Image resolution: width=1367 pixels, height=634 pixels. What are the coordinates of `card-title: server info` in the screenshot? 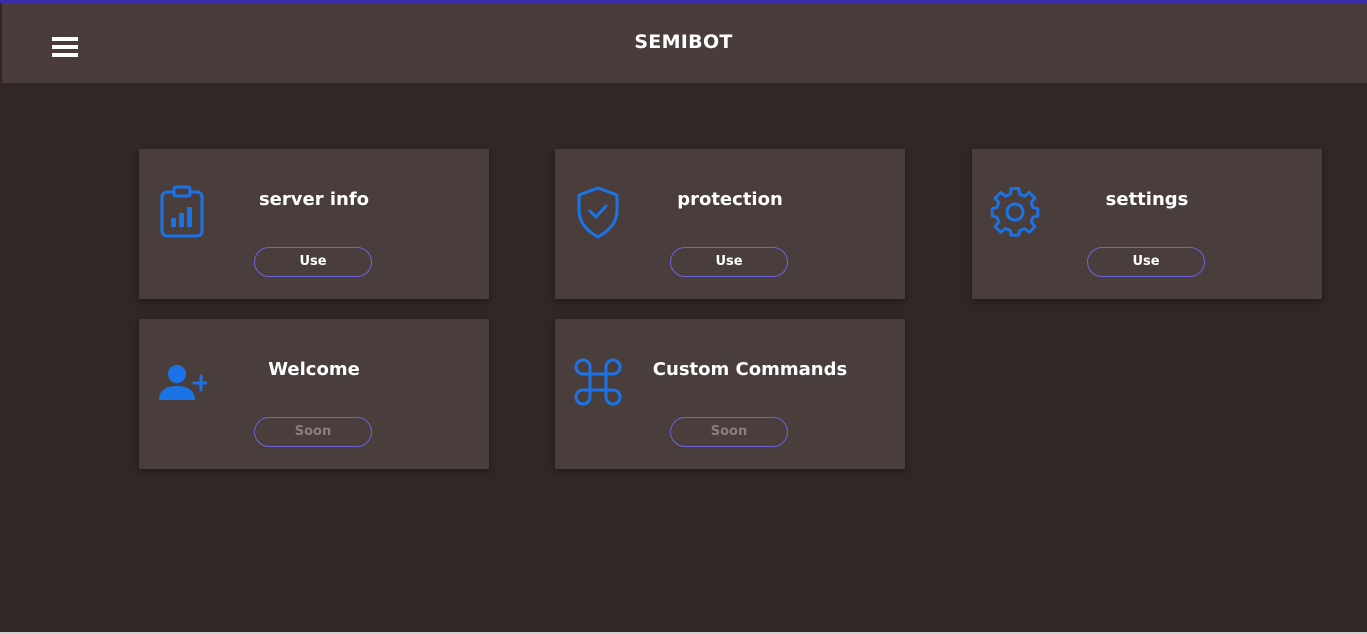 It's located at (314, 199).